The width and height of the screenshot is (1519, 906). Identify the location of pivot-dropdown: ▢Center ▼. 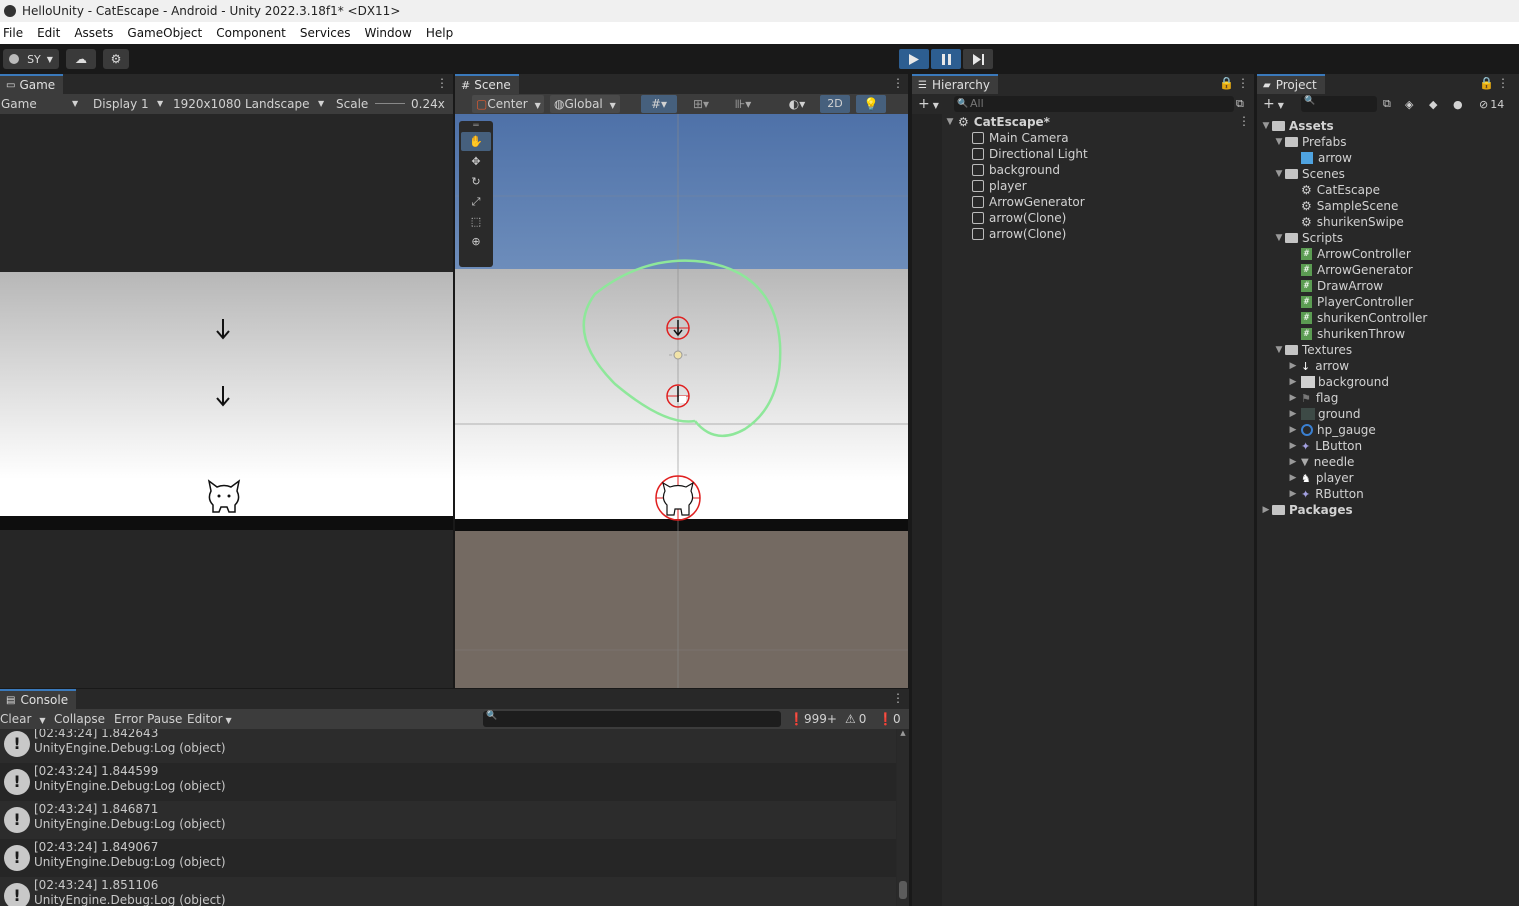
(508, 104).